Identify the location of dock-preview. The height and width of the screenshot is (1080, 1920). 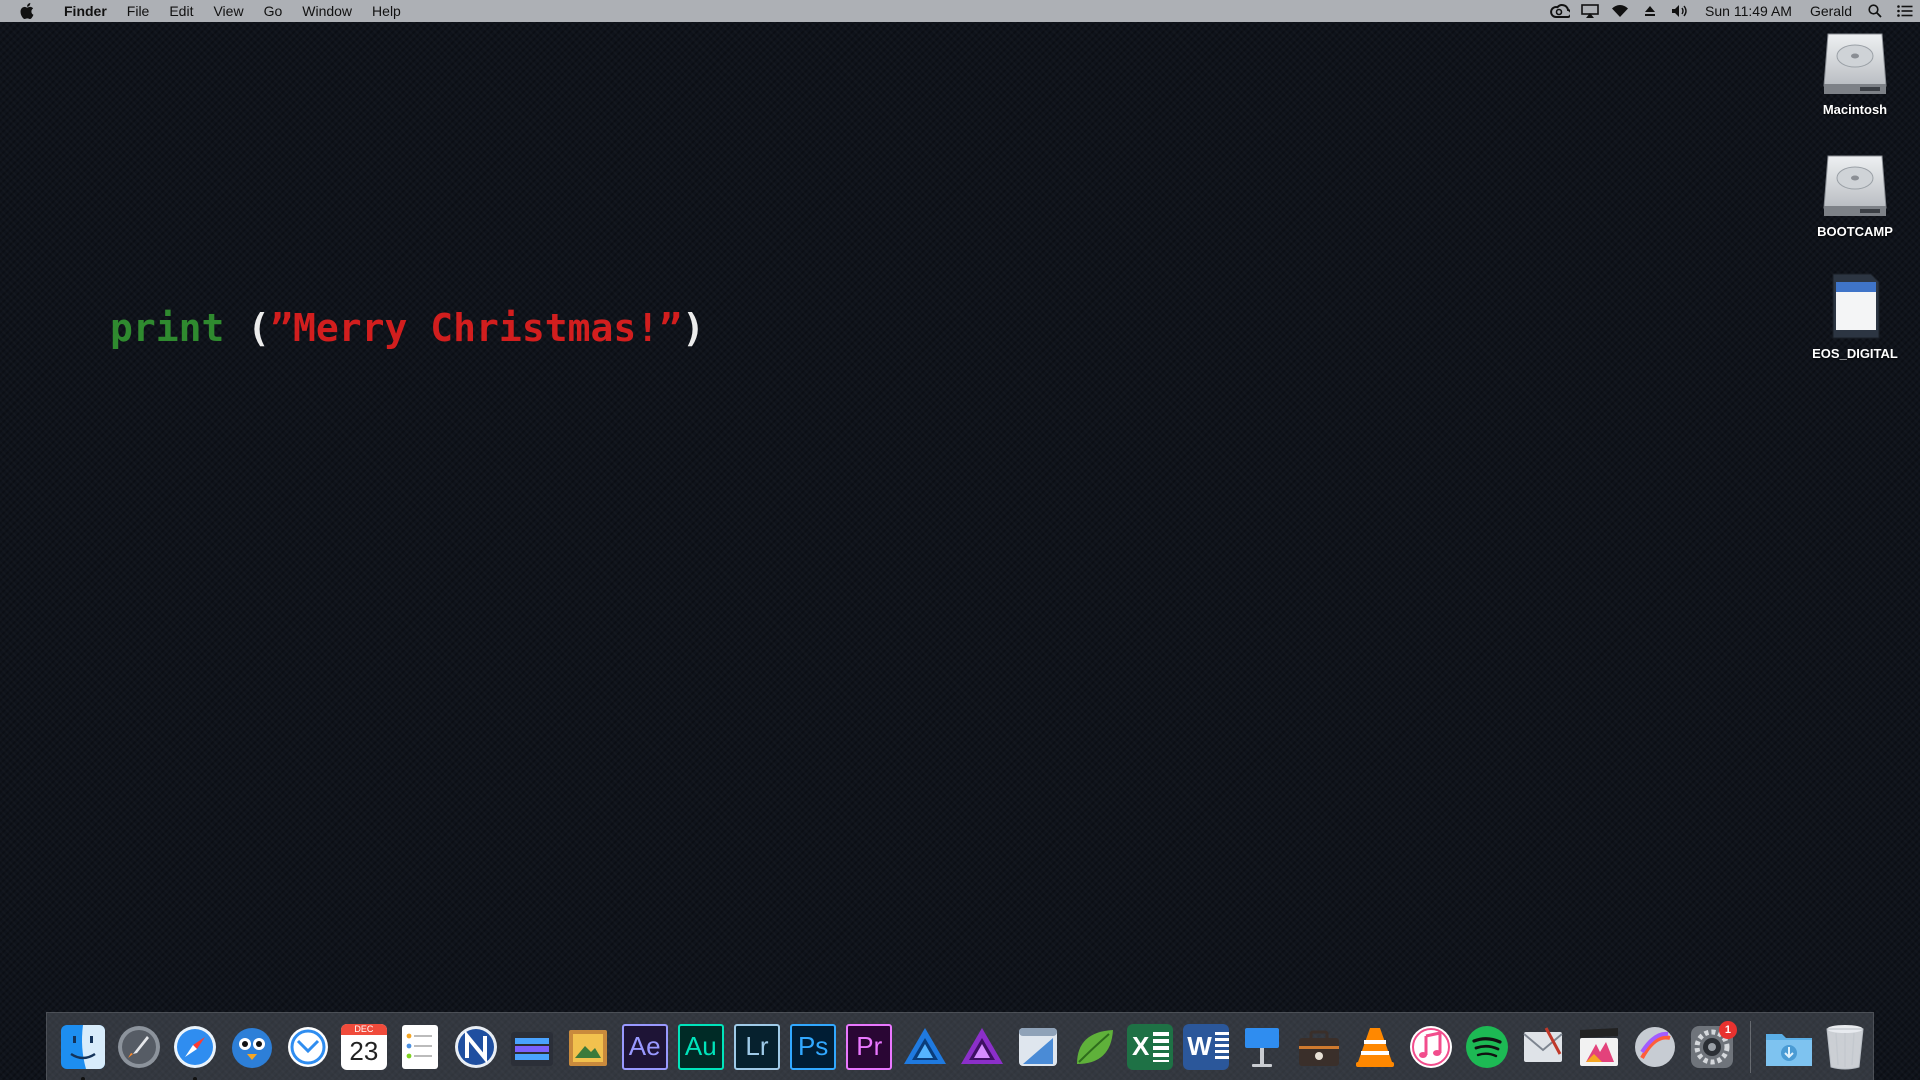
(588, 1047).